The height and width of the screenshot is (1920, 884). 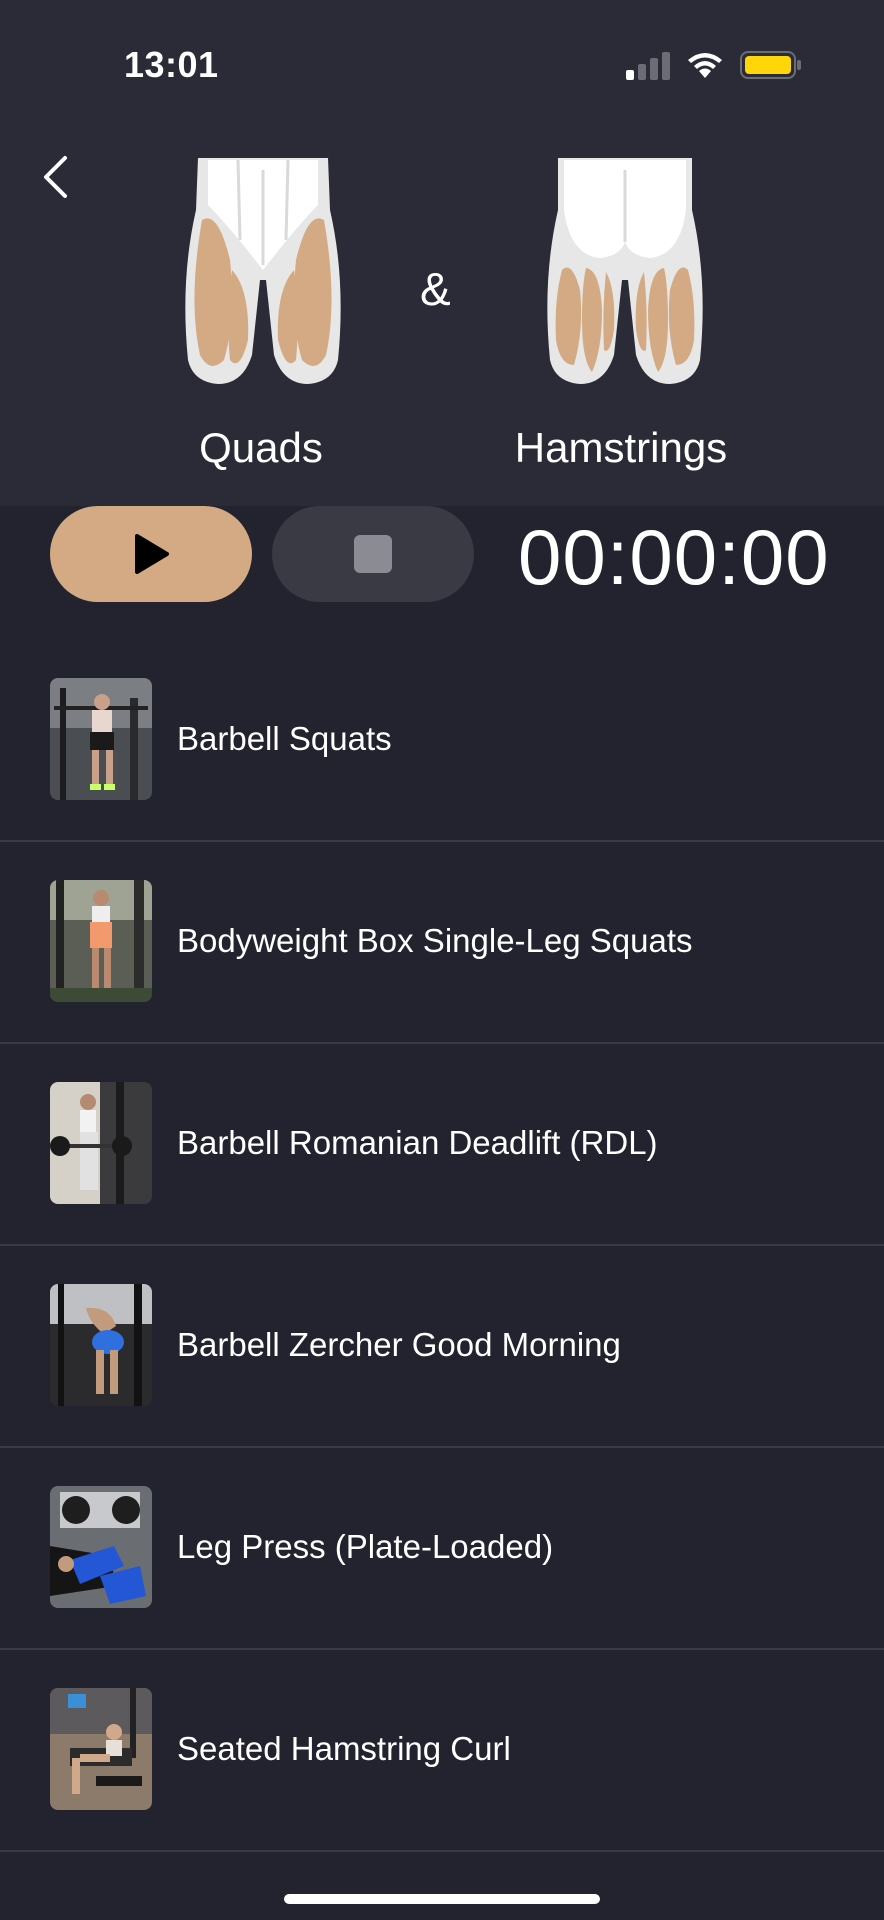 I want to click on stop-button, so click(x=373, y=554).